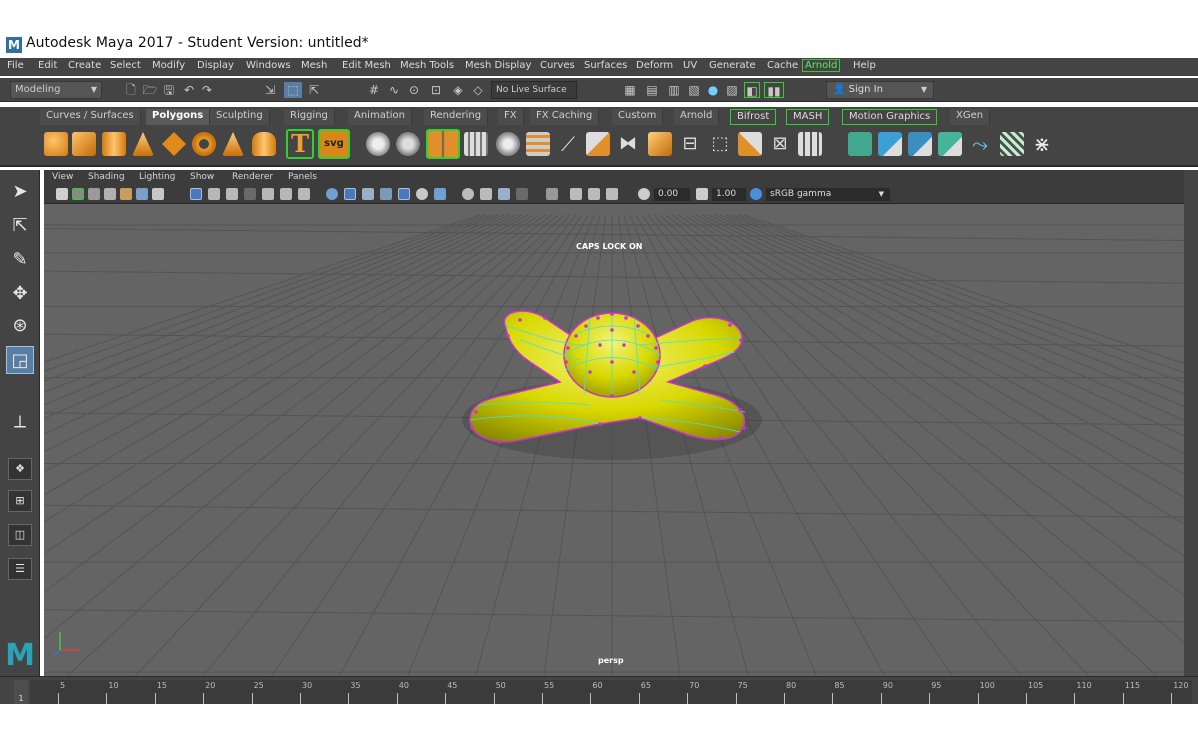 The height and width of the screenshot is (738, 1198). Describe the element at coordinates (142, 194) in the screenshot. I see `film-gate-icon` at that location.